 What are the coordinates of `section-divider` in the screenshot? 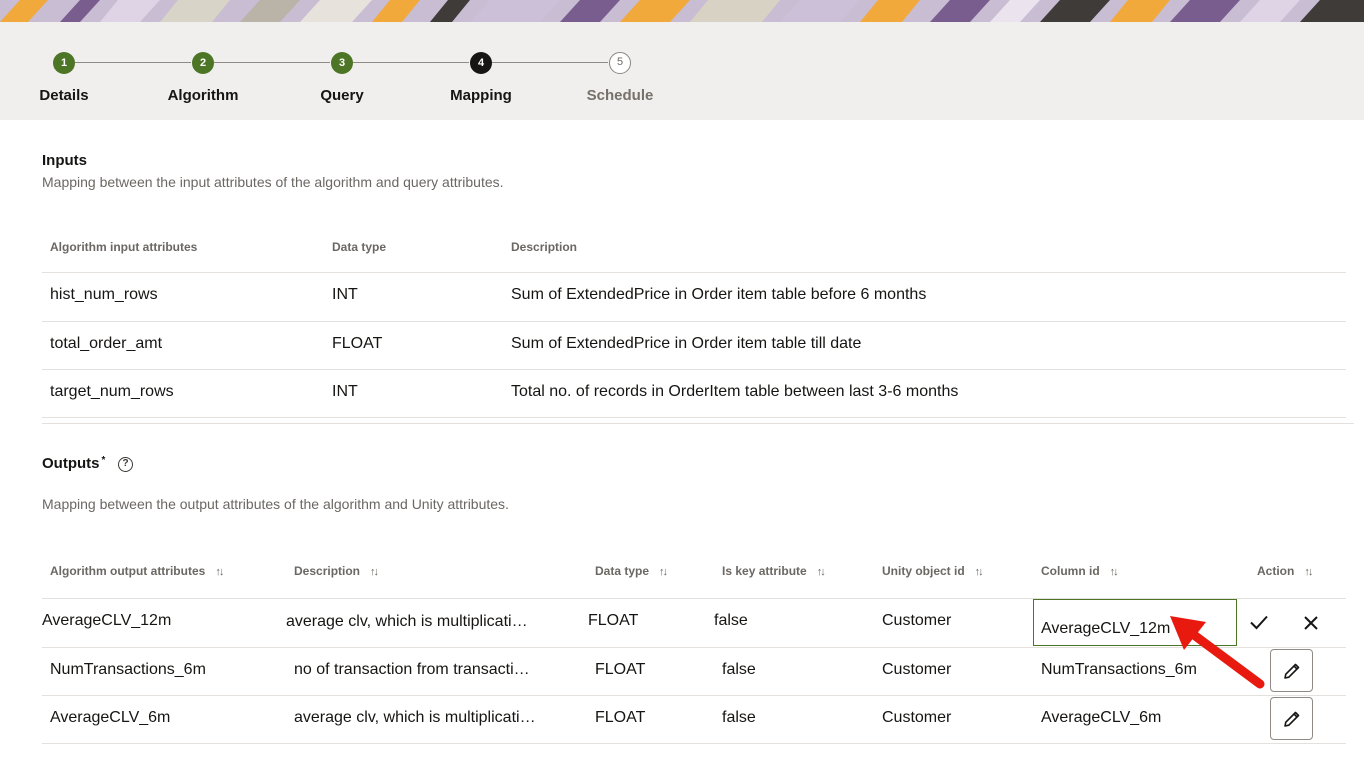 It's located at (698, 423).